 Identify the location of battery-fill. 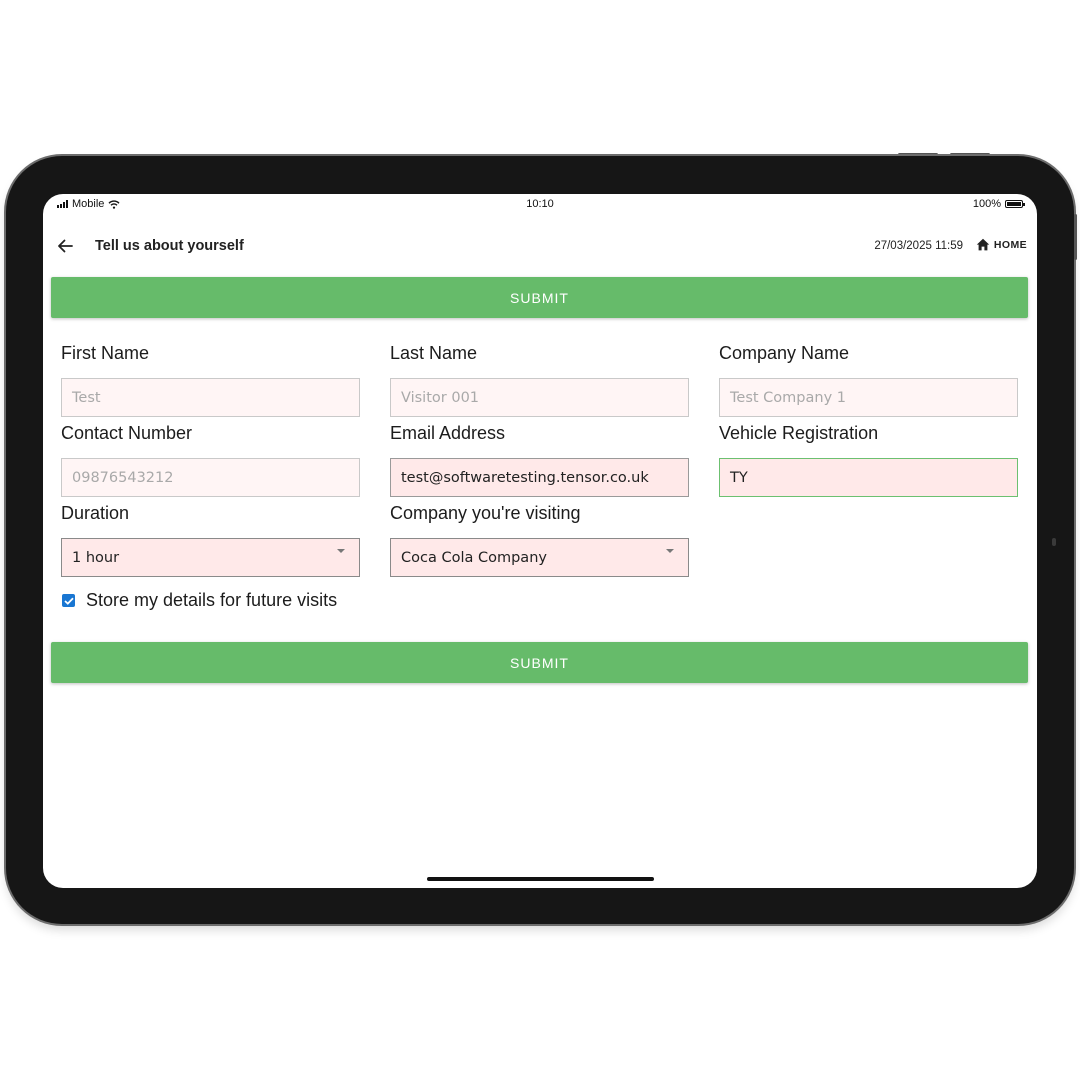
(1014, 204).